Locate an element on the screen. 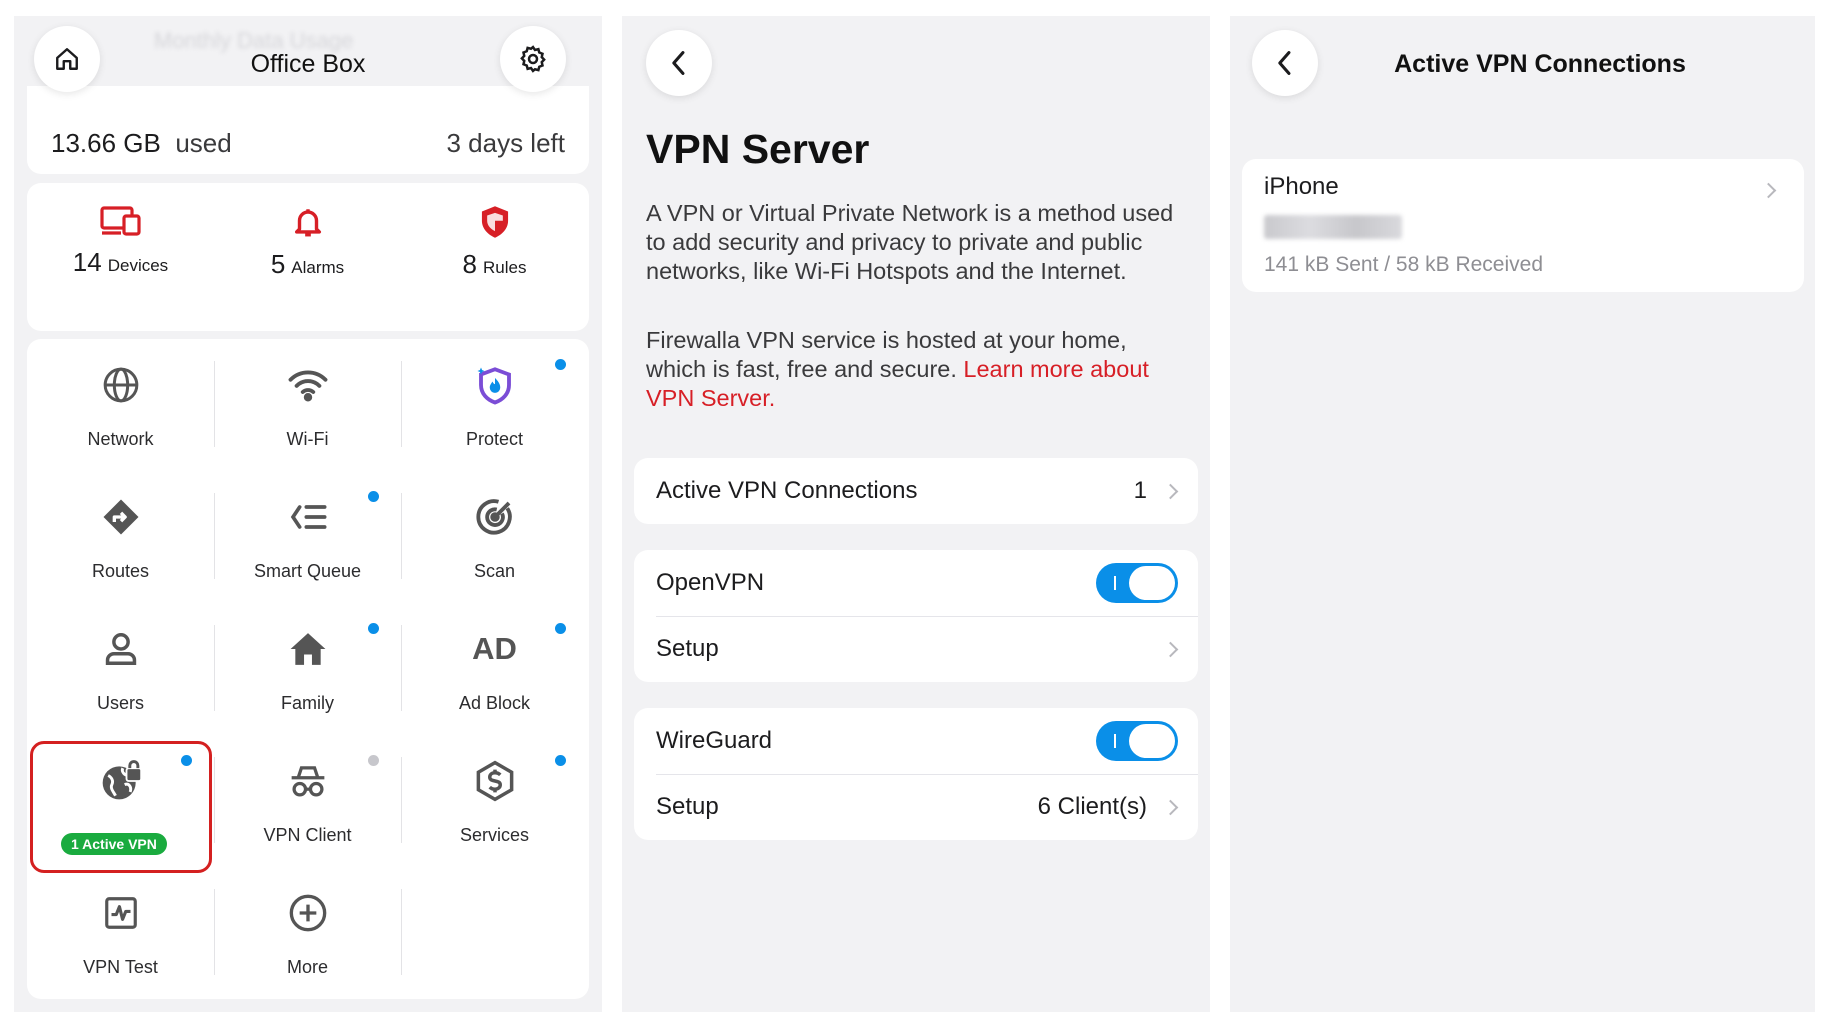 Image resolution: width=1825 pixels, height=1028 pixels. stat-rules: 8 Rules is located at coordinates (494, 242).